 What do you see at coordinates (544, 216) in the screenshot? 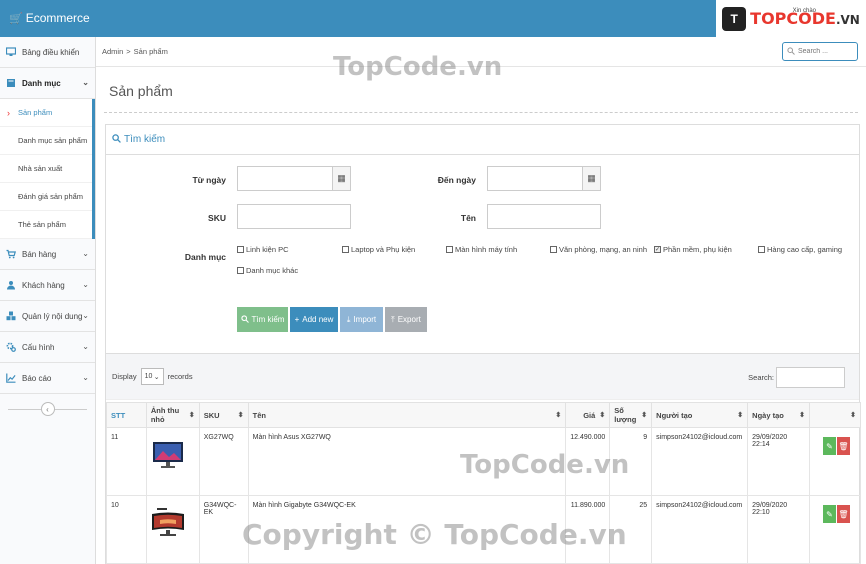
I see `name-input` at bounding box center [544, 216].